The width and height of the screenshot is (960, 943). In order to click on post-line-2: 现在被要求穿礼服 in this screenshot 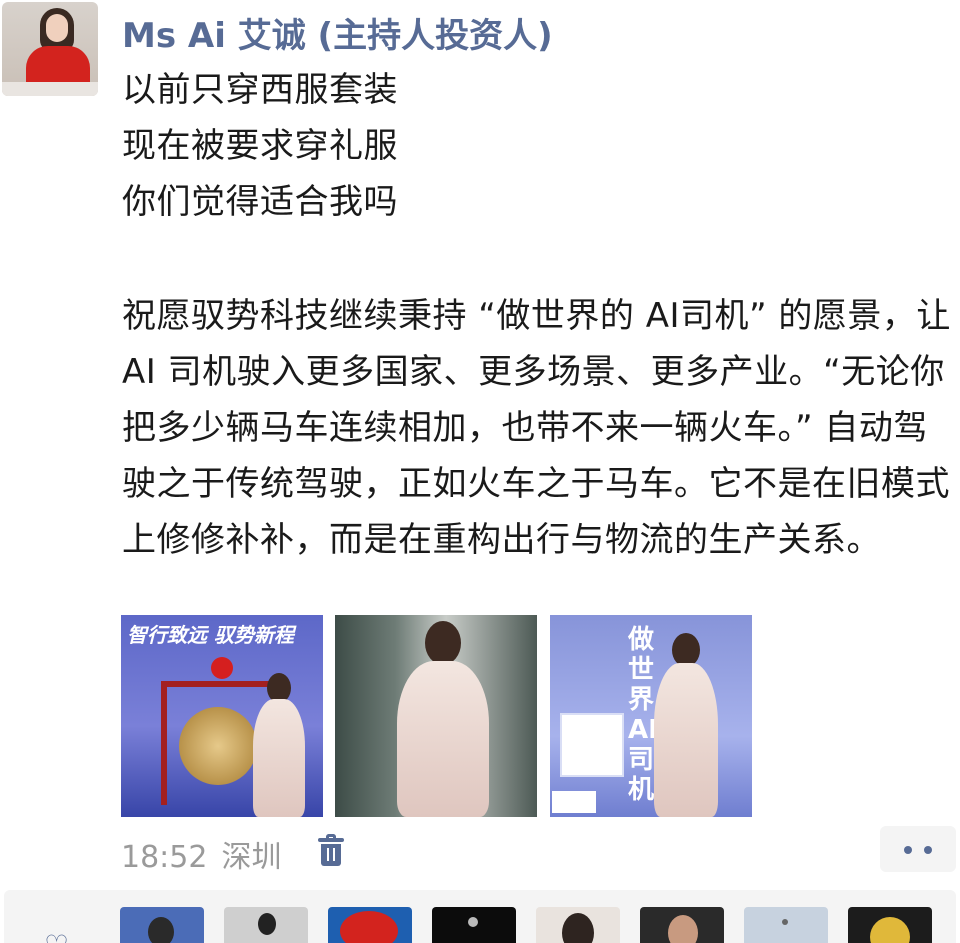, I will do `click(260, 146)`.